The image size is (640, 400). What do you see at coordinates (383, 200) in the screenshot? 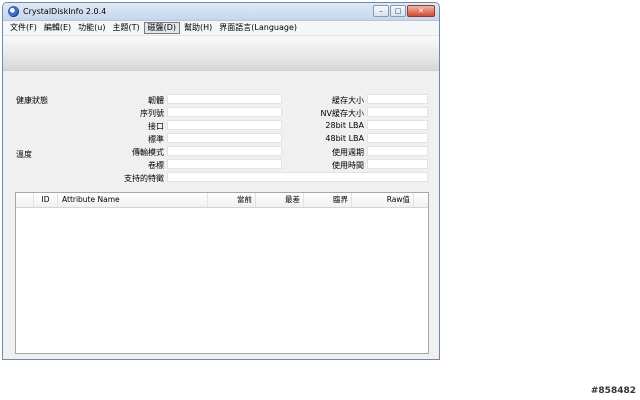
I see `column-raw-header: Raw值` at bounding box center [383, 200].